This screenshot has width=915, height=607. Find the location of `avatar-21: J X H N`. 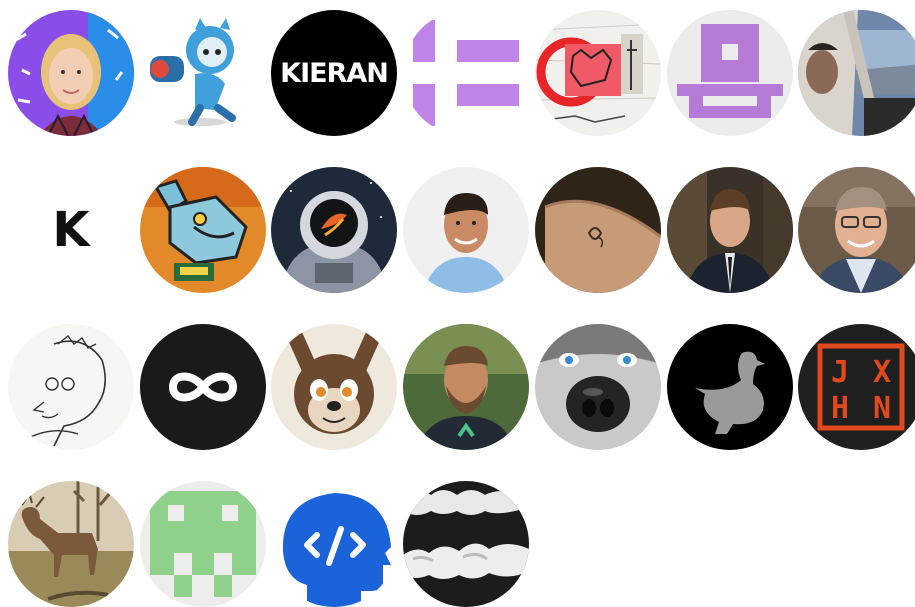

avatar-21: J X H N is located at coordinates (856, 387).